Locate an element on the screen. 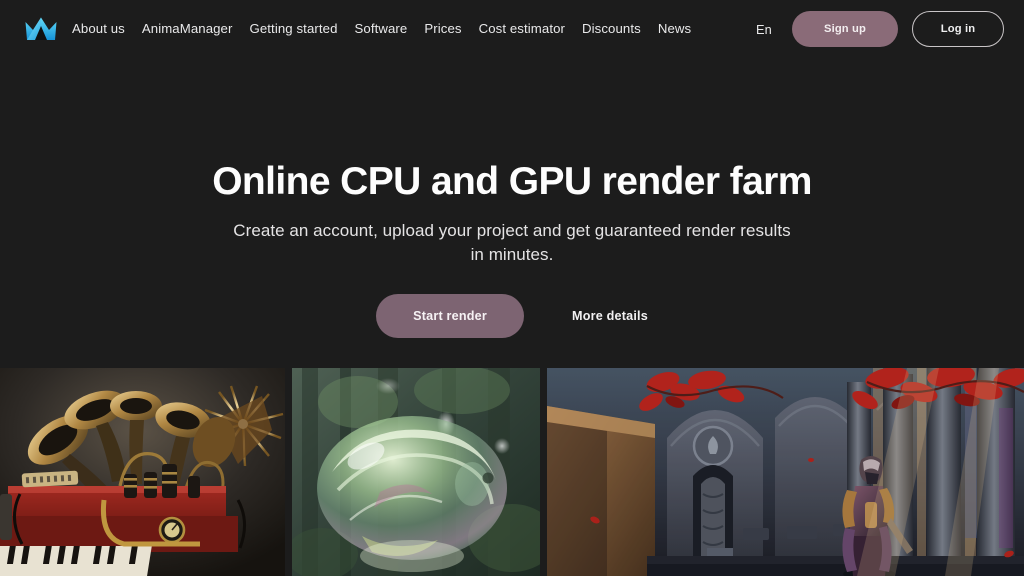 This screenshot has height=576, width=1024. gallery-card-steampunk-organ is located at coordinates (142, 472).